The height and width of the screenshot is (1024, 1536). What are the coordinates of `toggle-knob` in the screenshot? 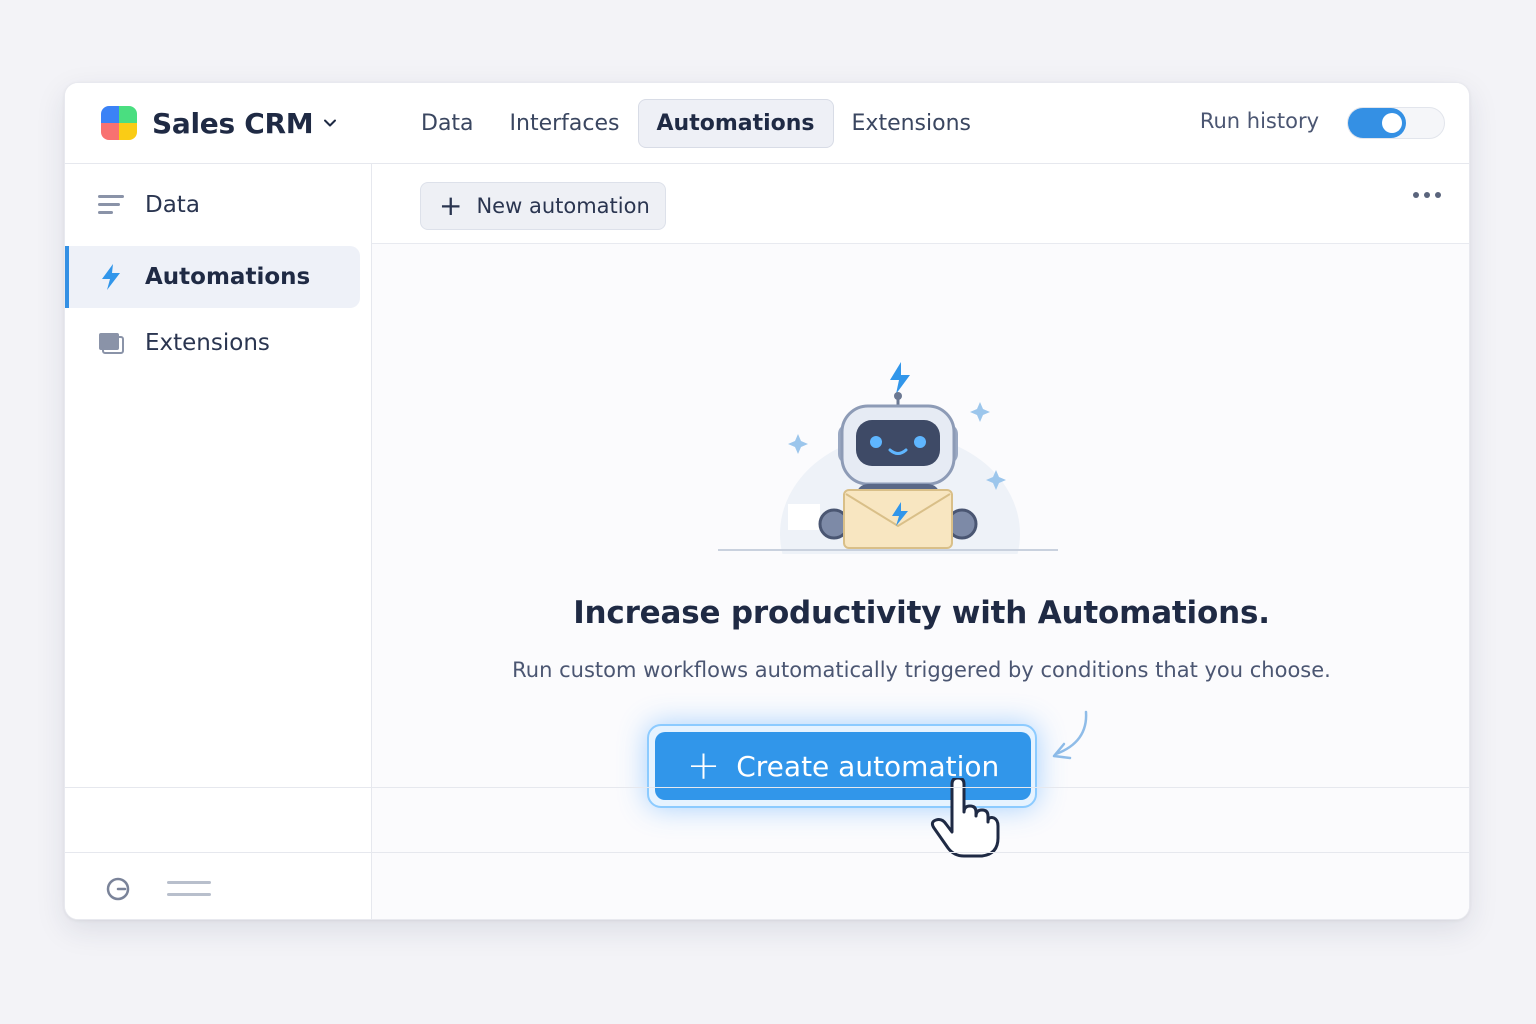 It's located at (1392, 123).